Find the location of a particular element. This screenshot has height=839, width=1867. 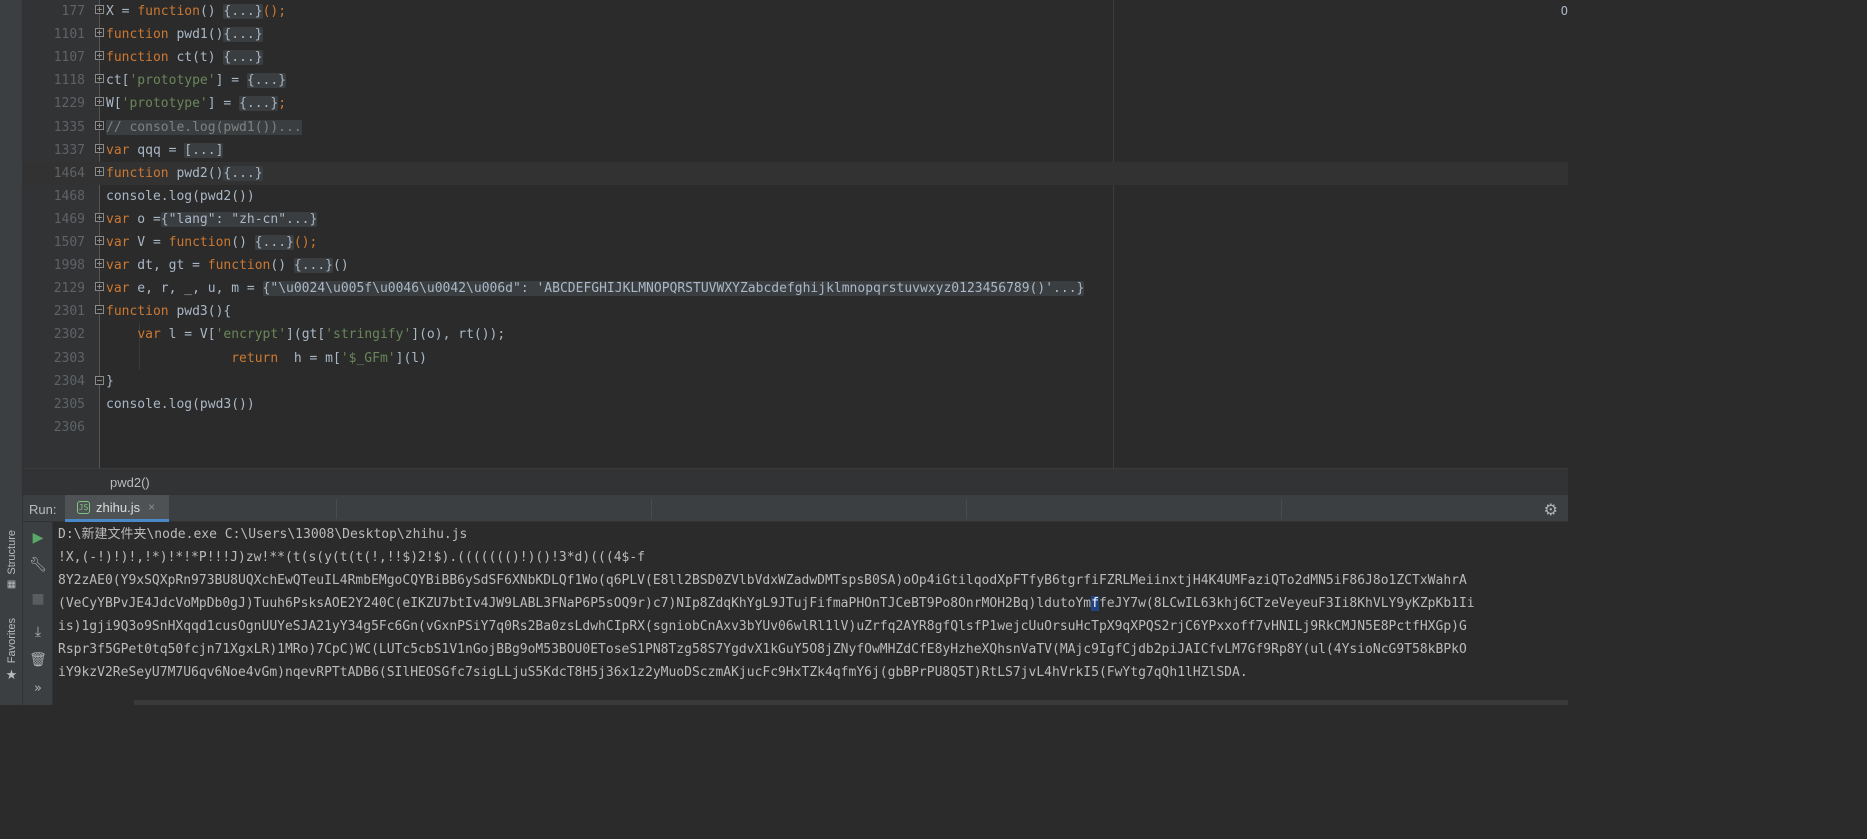

code-line: 1337 var qqq = [...] is located at coordinates (795, 150).